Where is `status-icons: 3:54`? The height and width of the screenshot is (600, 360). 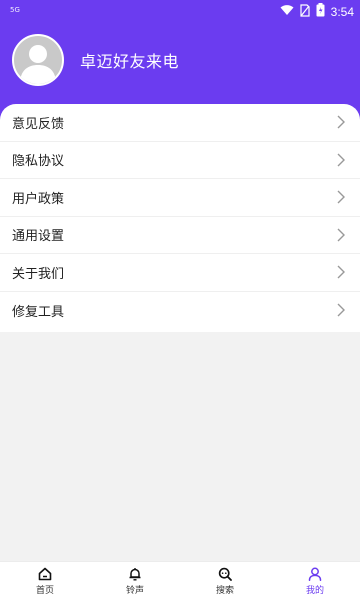 status-icons: 3:54 is located at coordinates (317, 11).